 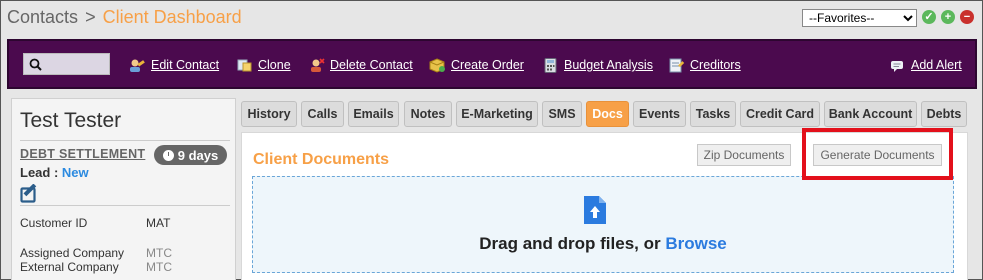 I want to click on search-input, so click(x=66, y=64).